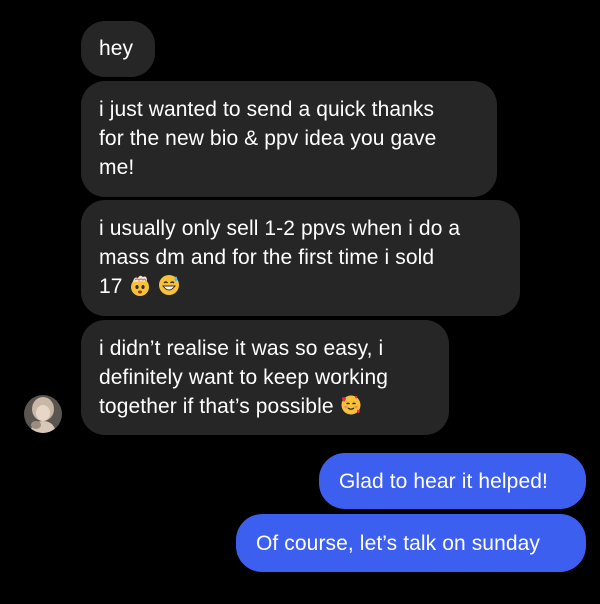  I want to click on message-text-line: for the new bio & ppv idea you gave, so click(268, 138).